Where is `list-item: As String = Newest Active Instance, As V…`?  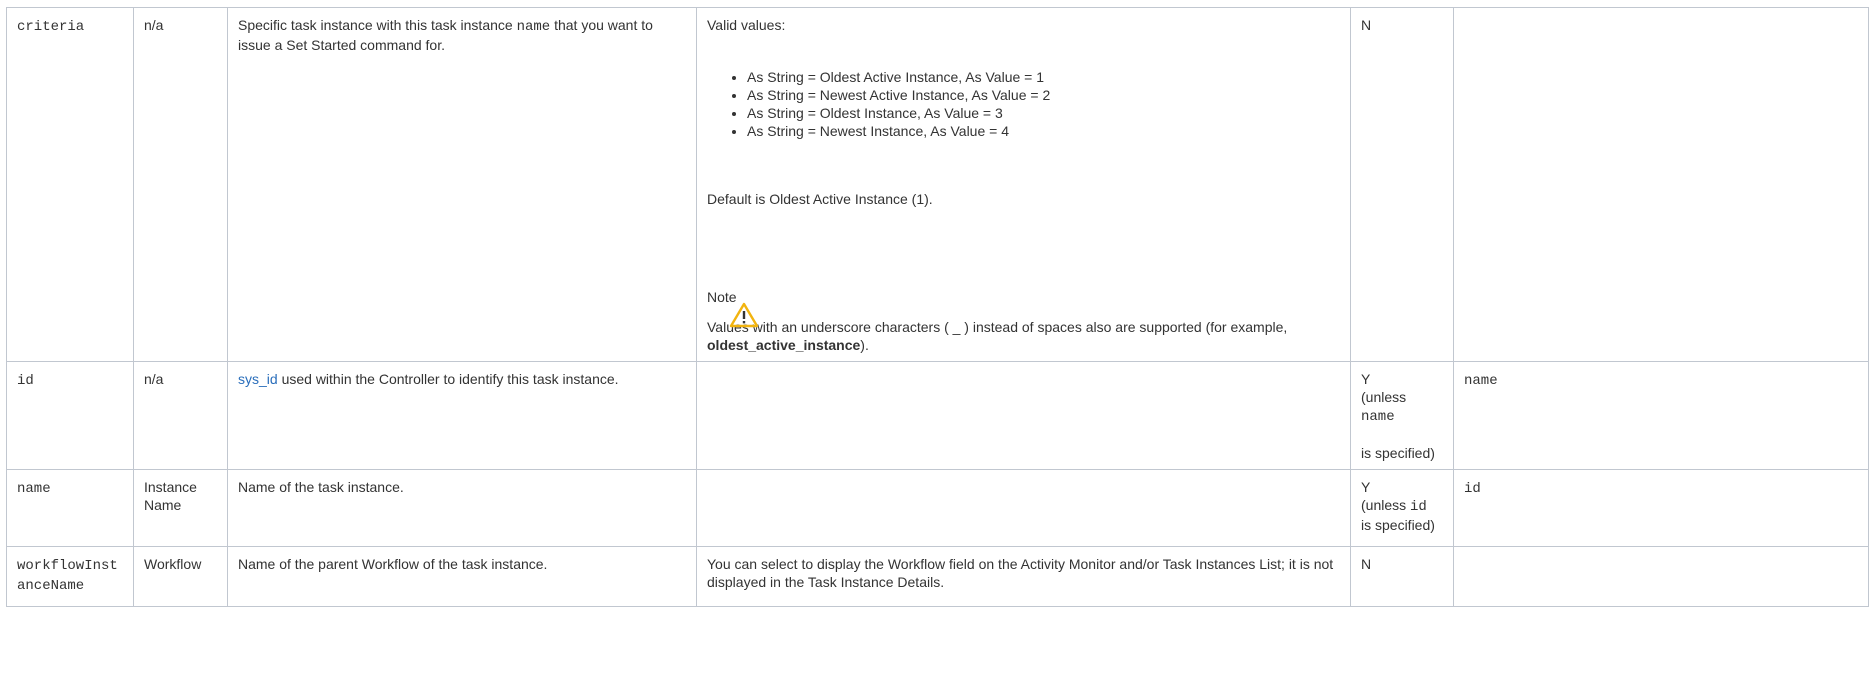 list-item: As String = Newest Active Instance, As V… is located at coordinates (1043, 95).